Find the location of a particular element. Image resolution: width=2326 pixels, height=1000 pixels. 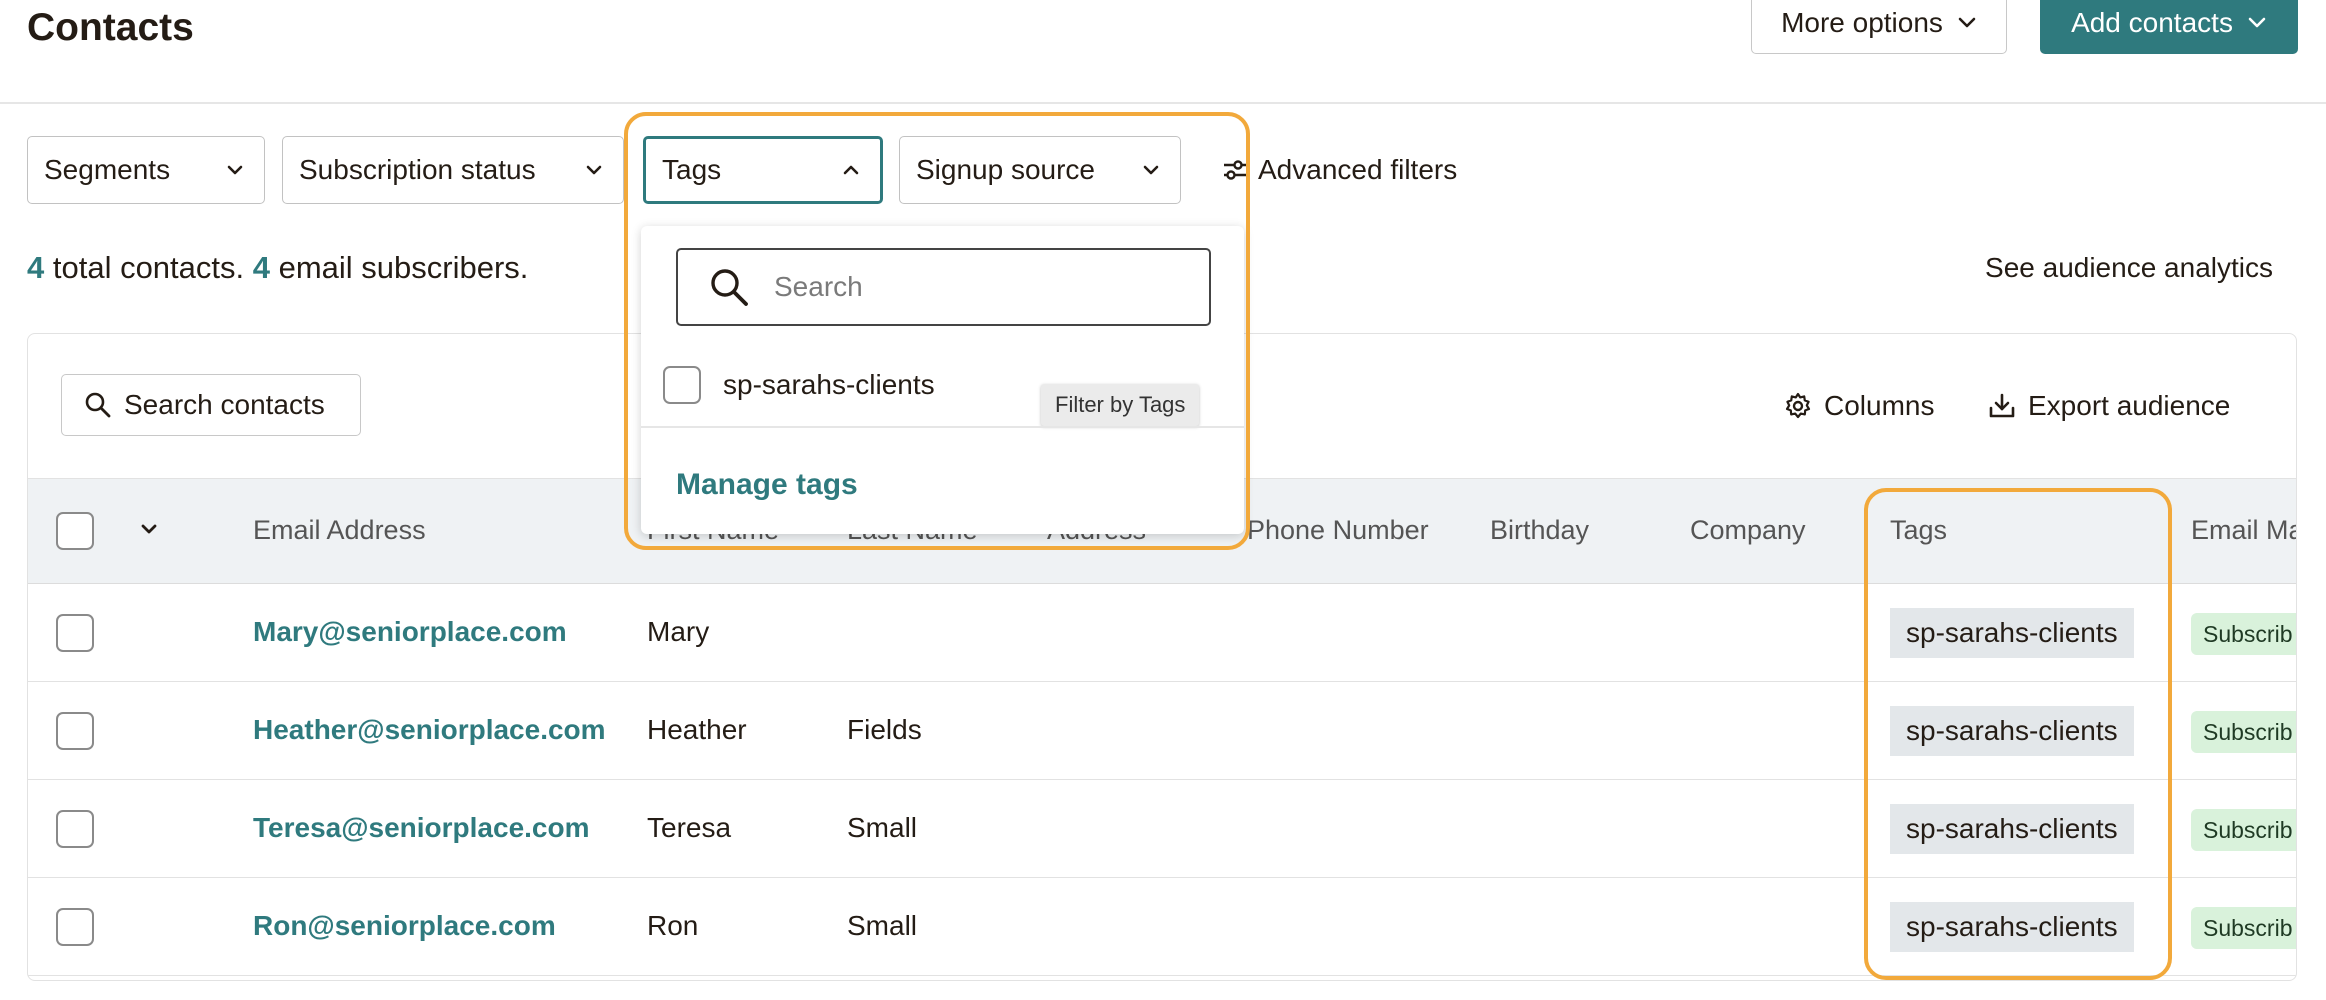

audience-analytics-link: See audience analytics is located at coordinates (2129, 268).